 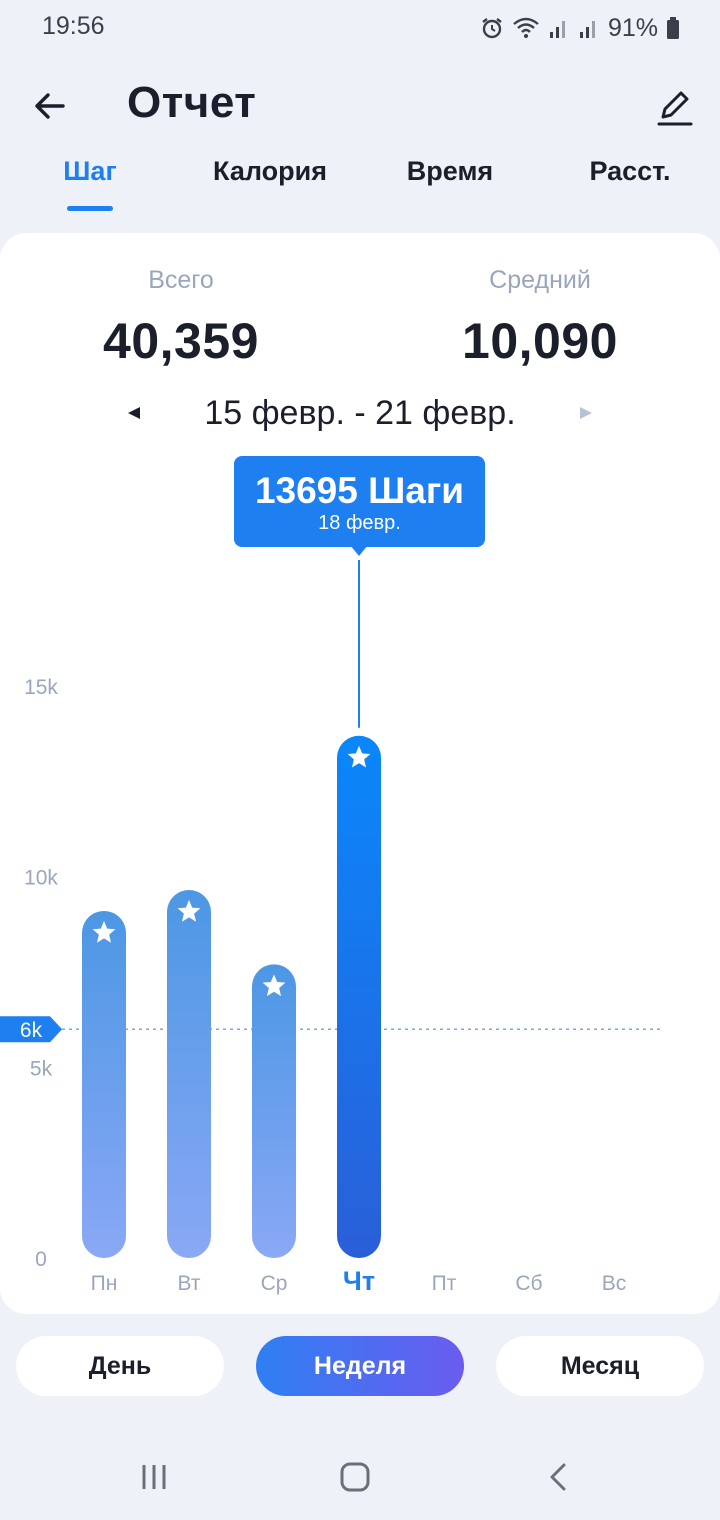 What do you see at coordinates (360, 185) in the screenshot?
I see `metric-tabs: Шаг Калория Время Расст.` at bounding box center [360, 185].